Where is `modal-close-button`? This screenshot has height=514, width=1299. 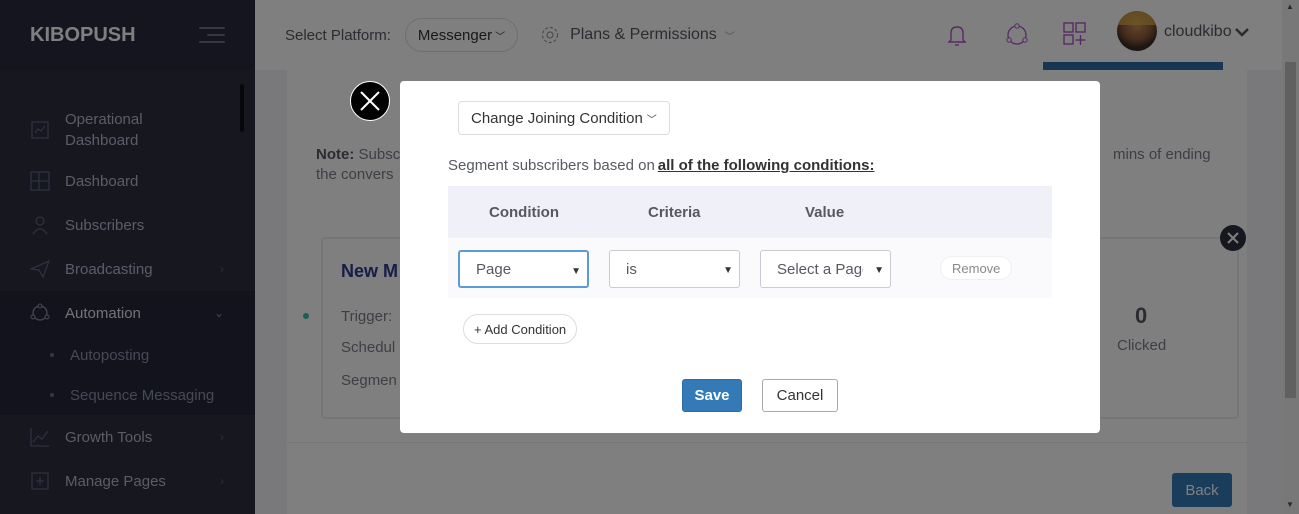
modal-close-button is located at coordinates (370, 101).